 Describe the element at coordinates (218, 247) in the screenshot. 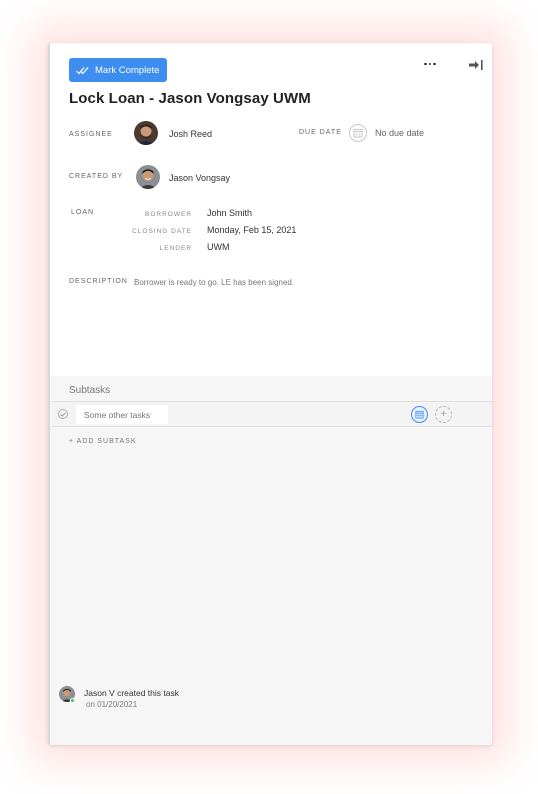

I see `lender-value: UWM` at that location.